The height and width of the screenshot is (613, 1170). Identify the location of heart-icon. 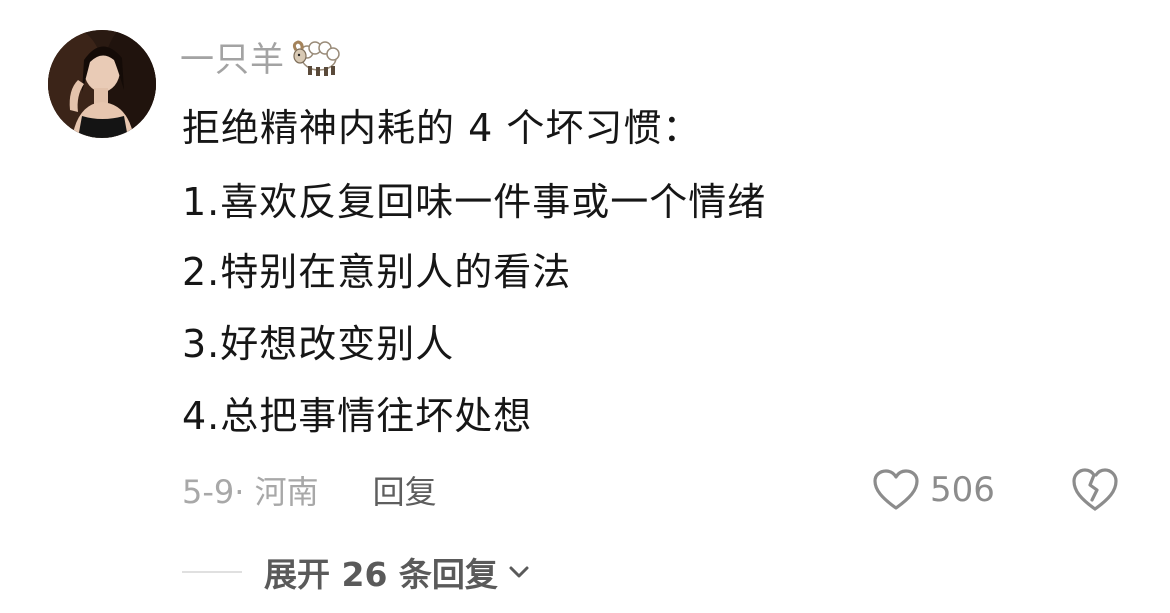
(896, 489).